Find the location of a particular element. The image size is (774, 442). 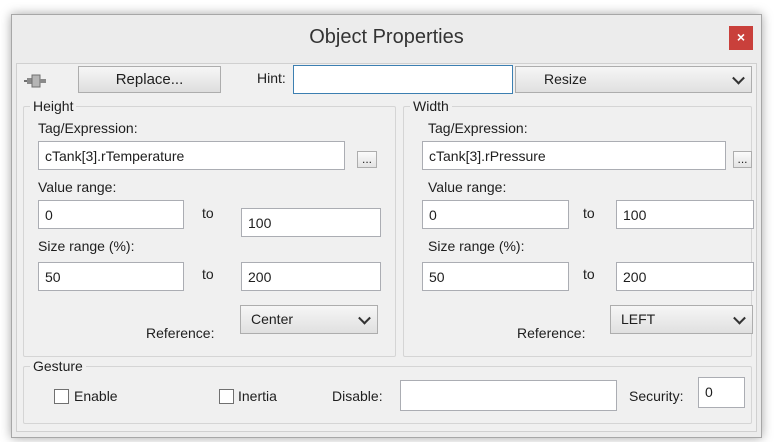

height-reference-value: Center is located at coordinates (272, 319).